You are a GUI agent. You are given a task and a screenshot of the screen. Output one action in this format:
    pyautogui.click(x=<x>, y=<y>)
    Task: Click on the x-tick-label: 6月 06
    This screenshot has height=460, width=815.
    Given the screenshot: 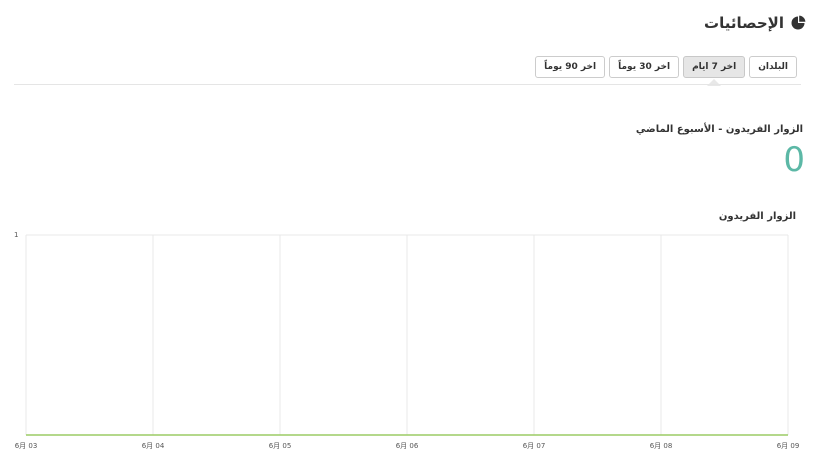 What is the action you would take?
    pyautogui.click(x=407, y=446)
    